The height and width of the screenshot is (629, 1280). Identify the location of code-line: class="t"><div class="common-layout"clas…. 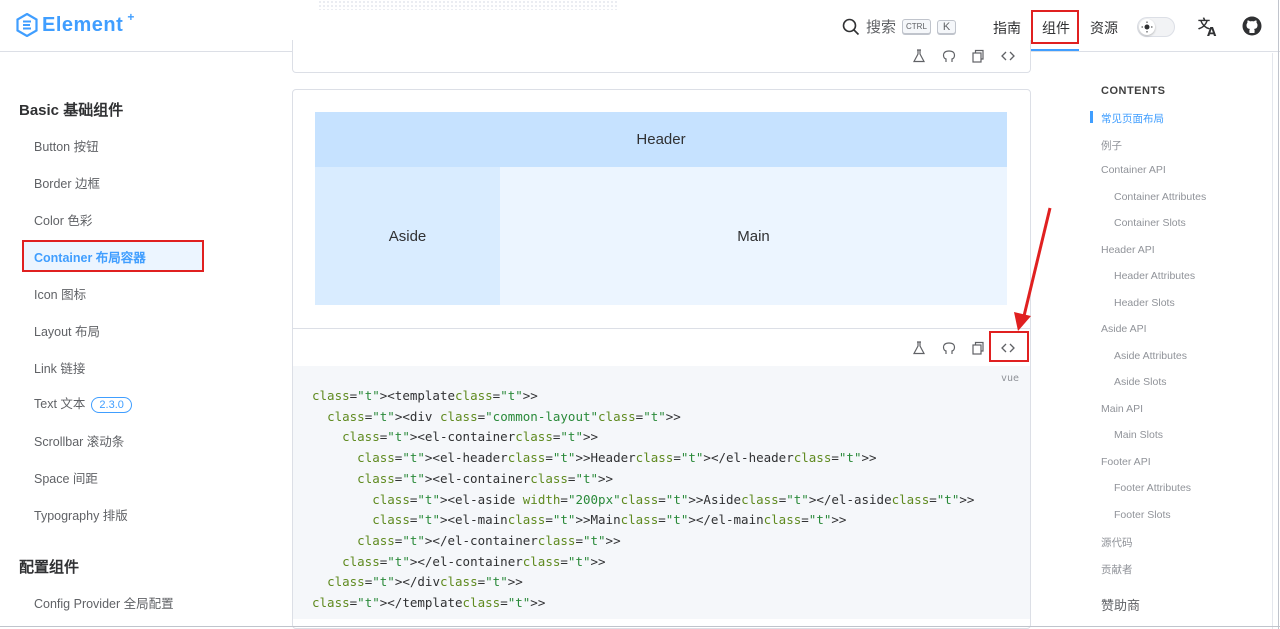
(504, 416).